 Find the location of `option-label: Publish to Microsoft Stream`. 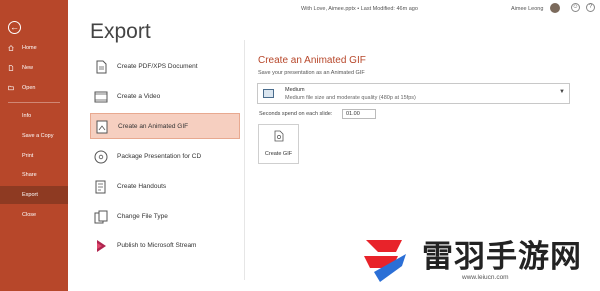

option-label: Publish to Microsoft Stream is located at coordinates (157, 245).